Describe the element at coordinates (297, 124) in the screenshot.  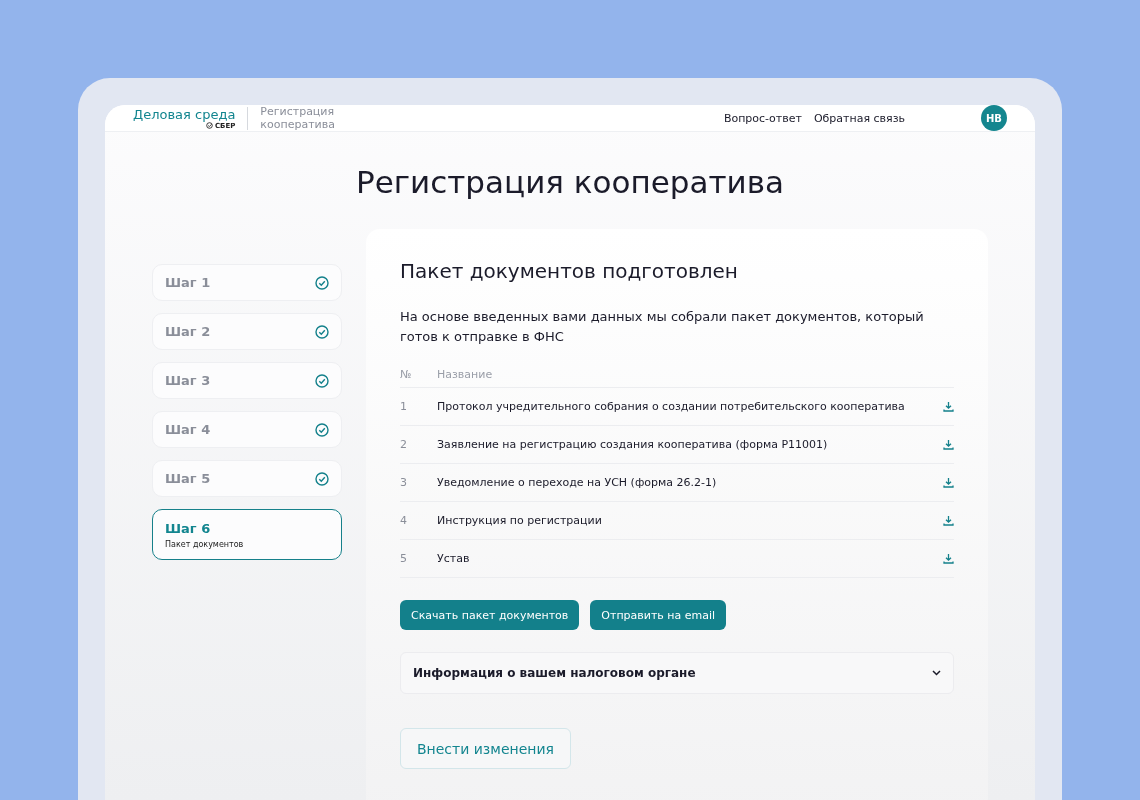
I see `section-name: кооператива` at that location.